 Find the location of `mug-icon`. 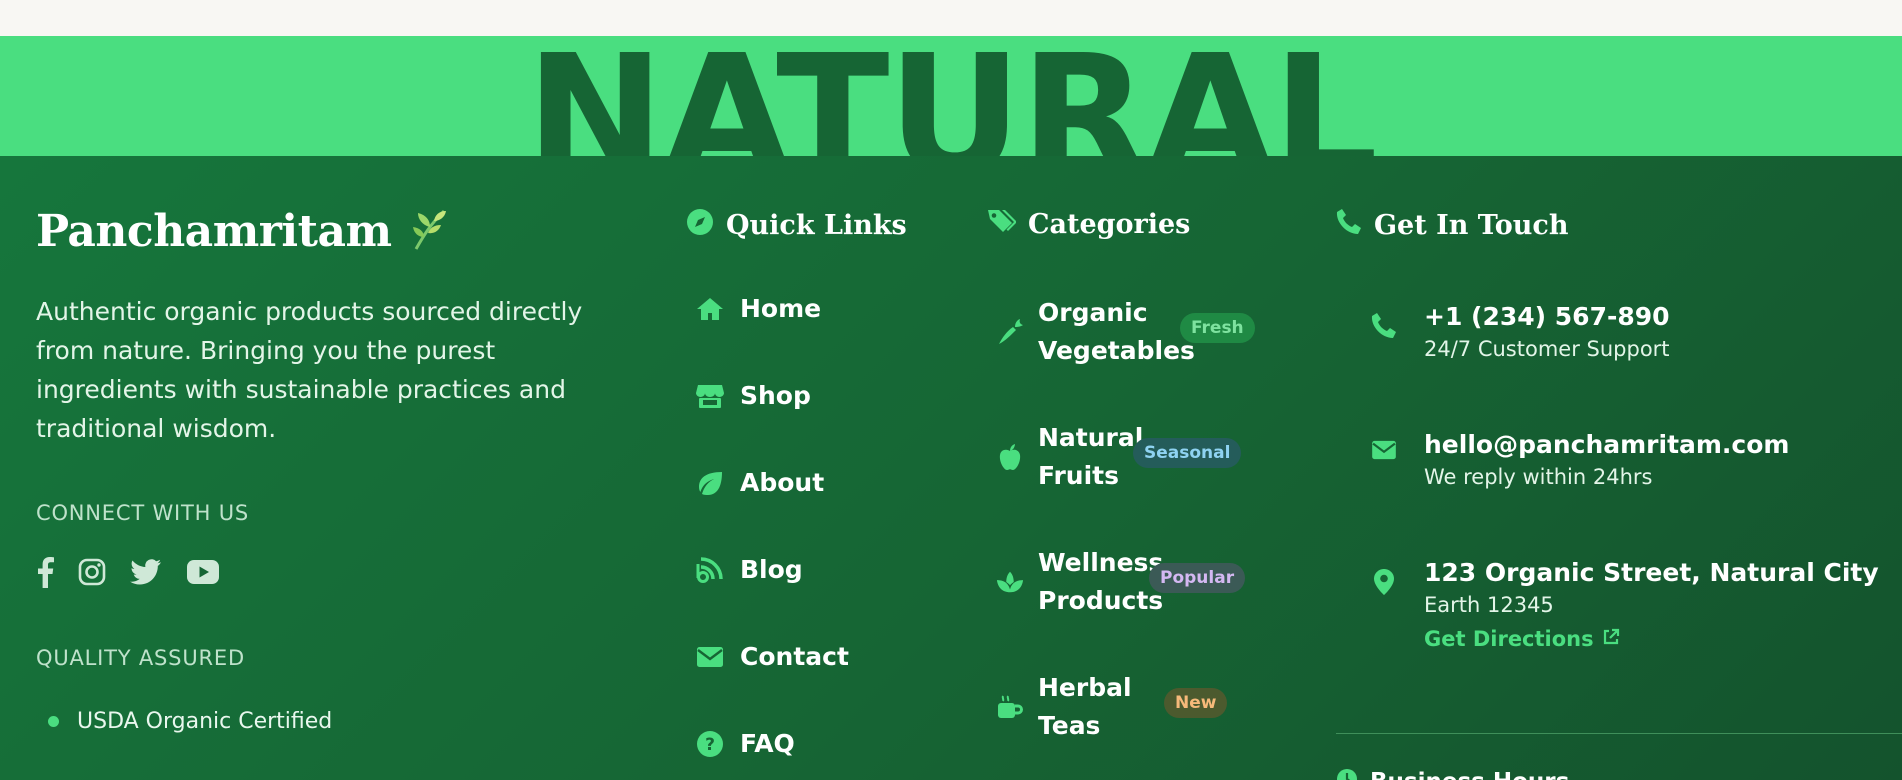

mug-icon is located at coordinates (1010, 707).